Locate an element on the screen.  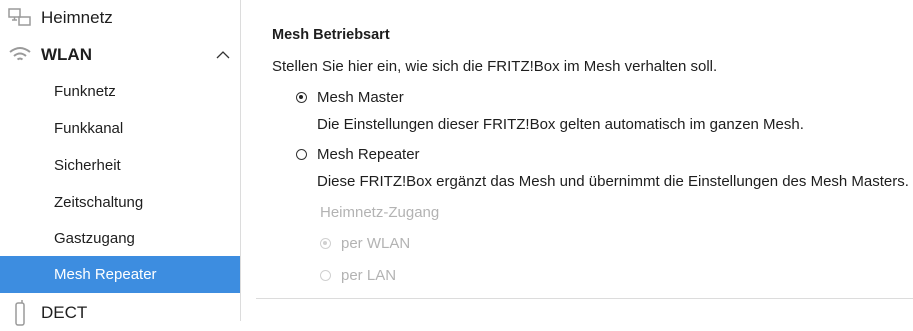
sidebar-subitem-funknetz: Funknetz is located at coordinates (120, 91).